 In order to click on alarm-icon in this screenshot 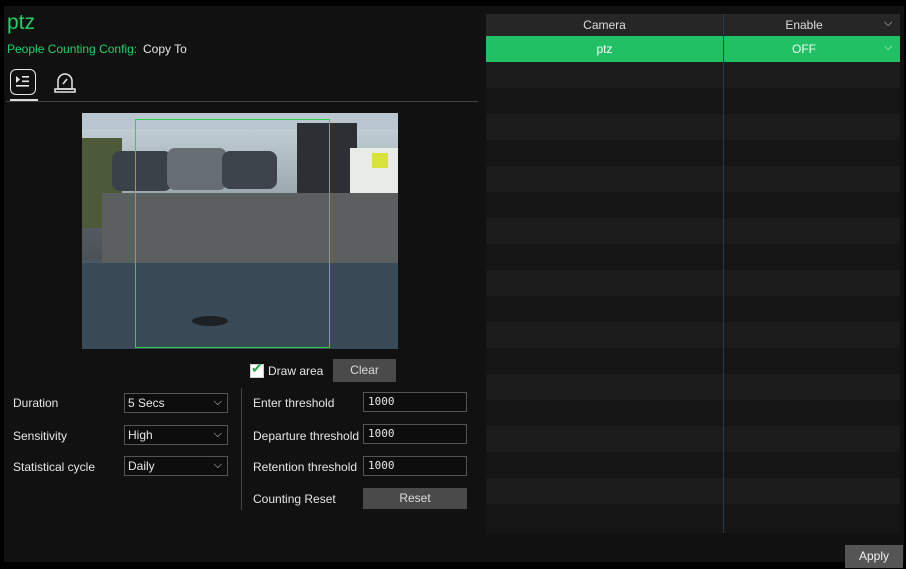, I will do `click(65, 82)`.